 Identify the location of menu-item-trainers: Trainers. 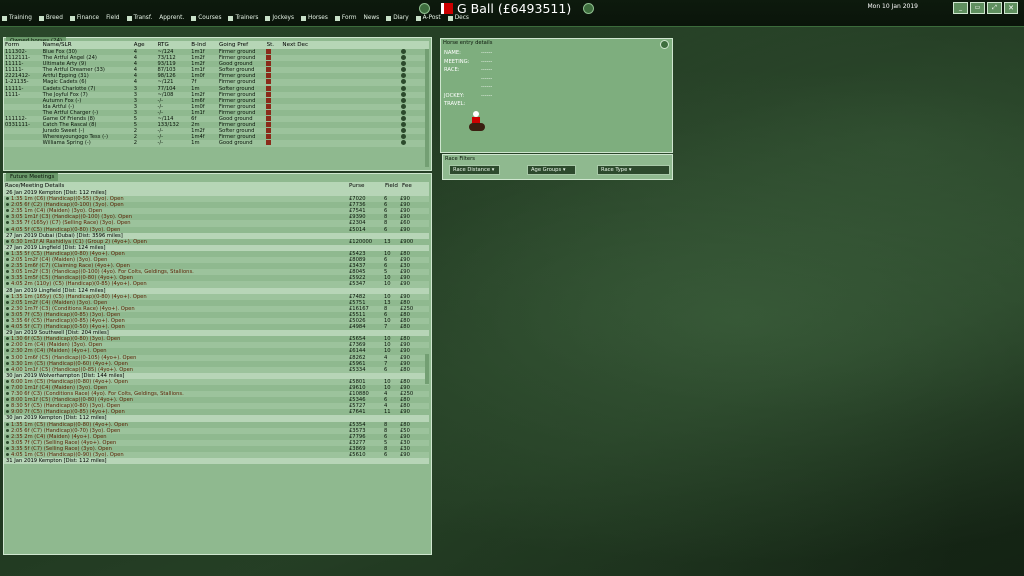
(243, 18).